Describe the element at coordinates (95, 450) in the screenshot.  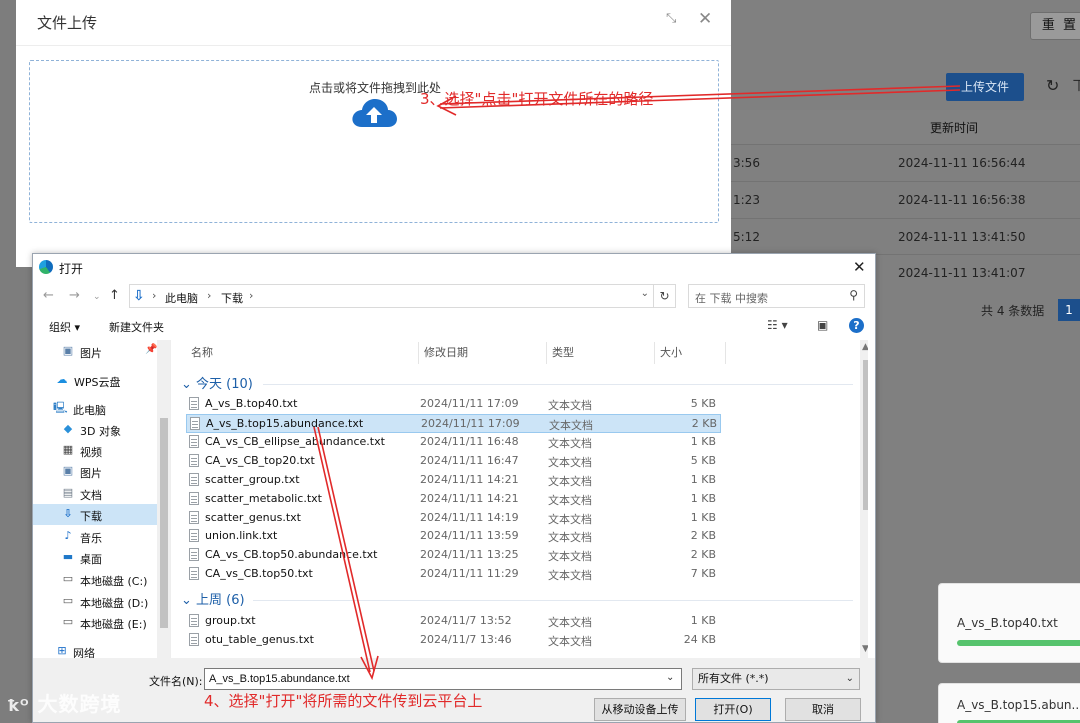
I see `sidebar-item-videos: ▦ 视频` at that location.